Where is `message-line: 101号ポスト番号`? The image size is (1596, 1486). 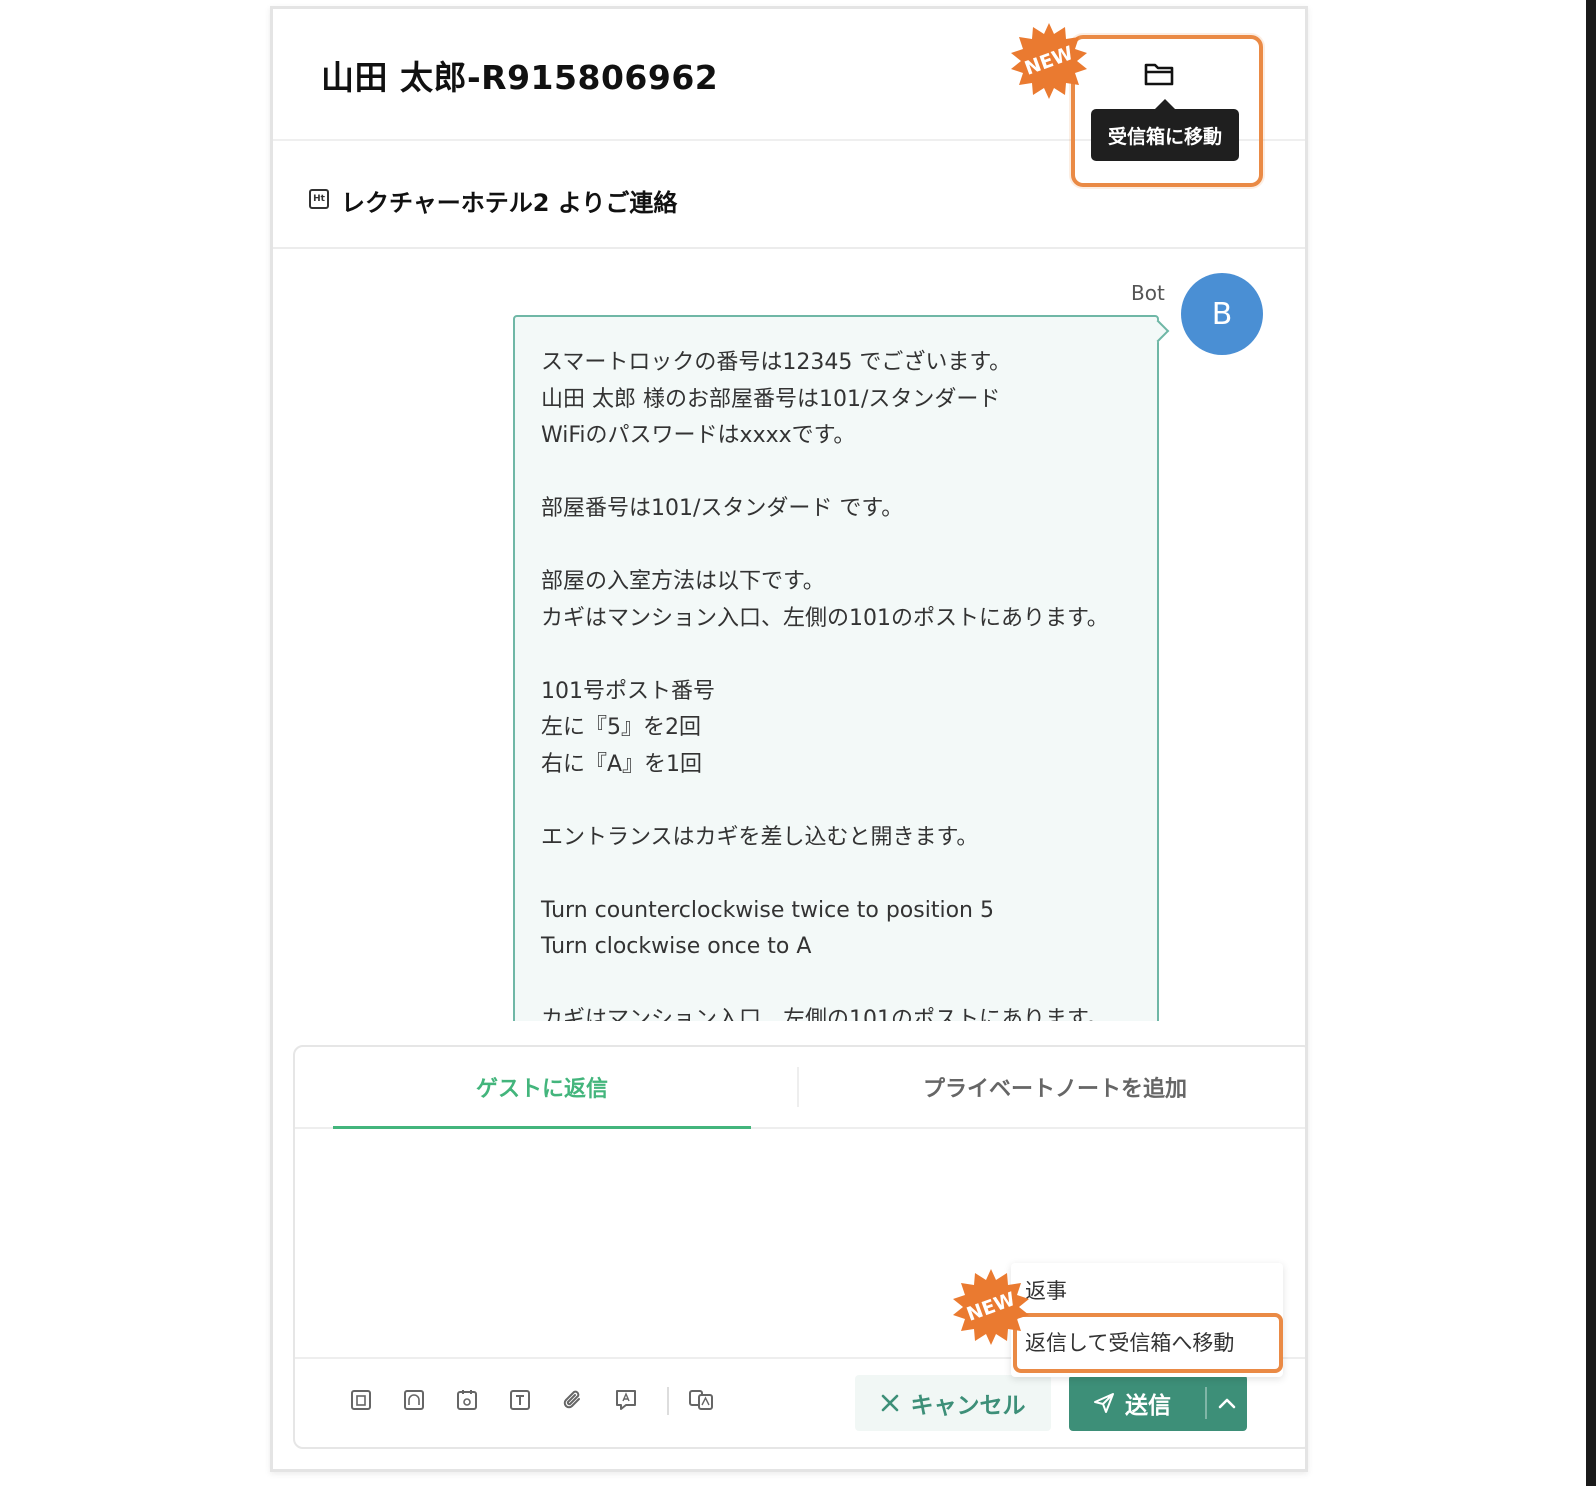 message-line: 101号ポスト番号 is located at coordinates (628, 691).